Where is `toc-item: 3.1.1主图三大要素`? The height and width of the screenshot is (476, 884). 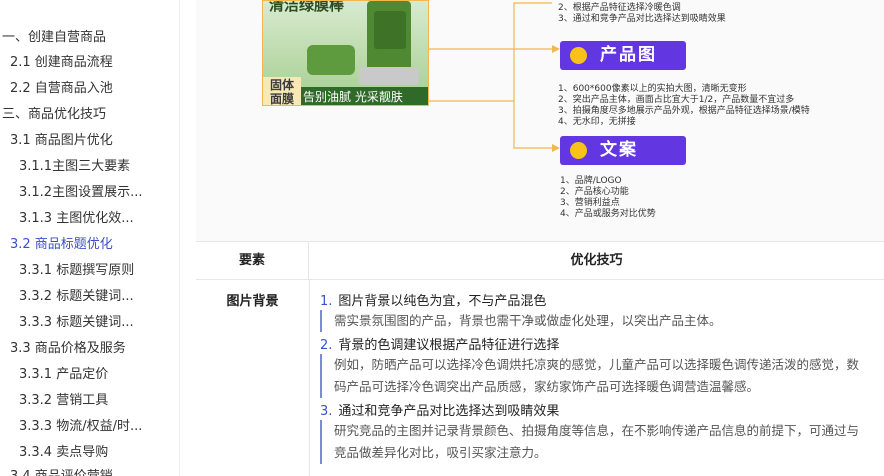 toc-item: 3.1.1主图三大要素 is located at coordinates (74, 167).